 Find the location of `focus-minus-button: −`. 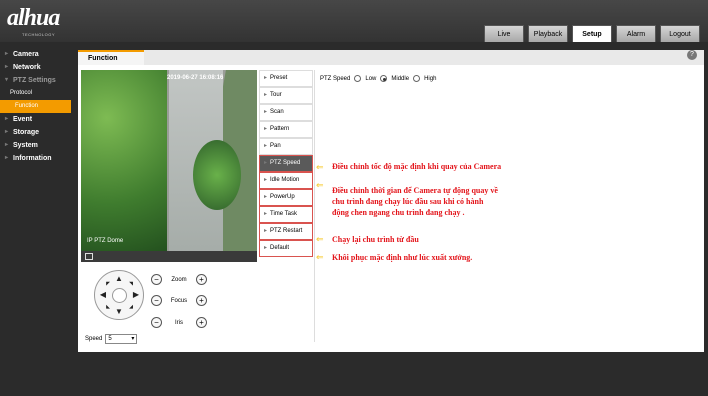

focus-minus-button: − is located at coordinates (156, 300).